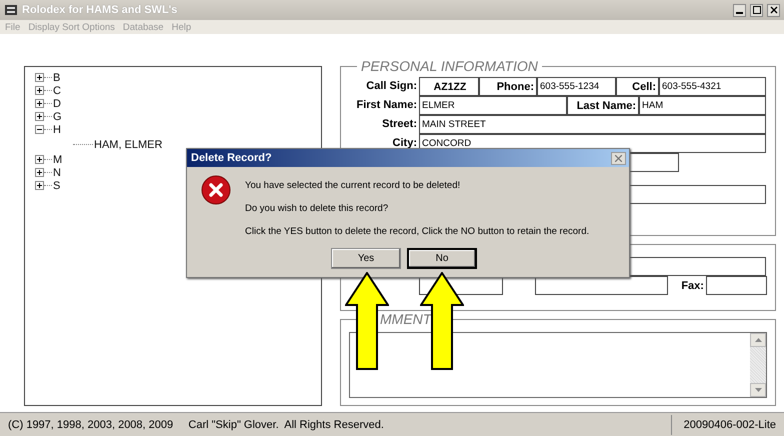 The image size is (784, 436). What do you see at coordinates (56, 78) in the screenshot?
I see `tree-item: B` at bounding box center [56, 78].